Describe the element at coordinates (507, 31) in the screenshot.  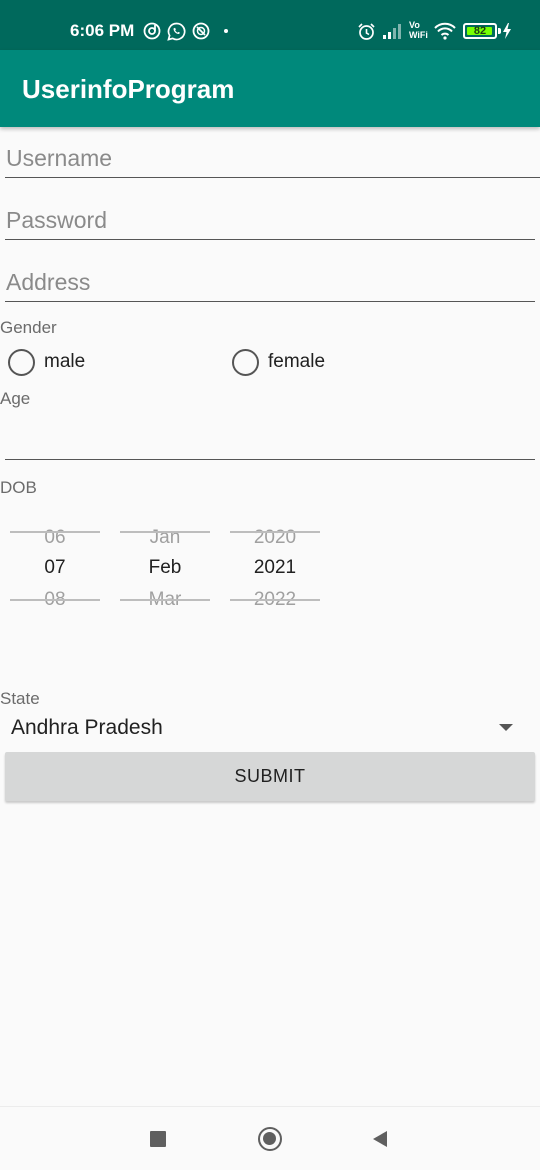
I see `charging-icon` at that location.